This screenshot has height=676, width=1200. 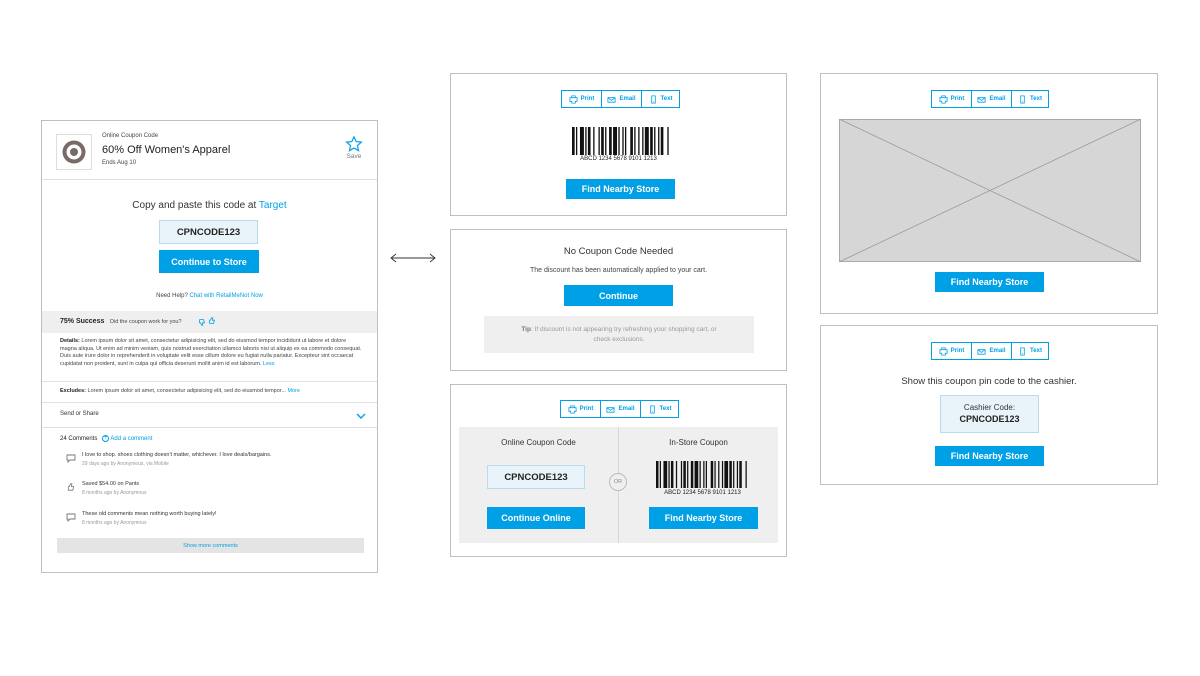 What do you see at coordinates (293, 391) in the screenshot?
I see `excludes-more-link: More` at bounding box center [293, 391].